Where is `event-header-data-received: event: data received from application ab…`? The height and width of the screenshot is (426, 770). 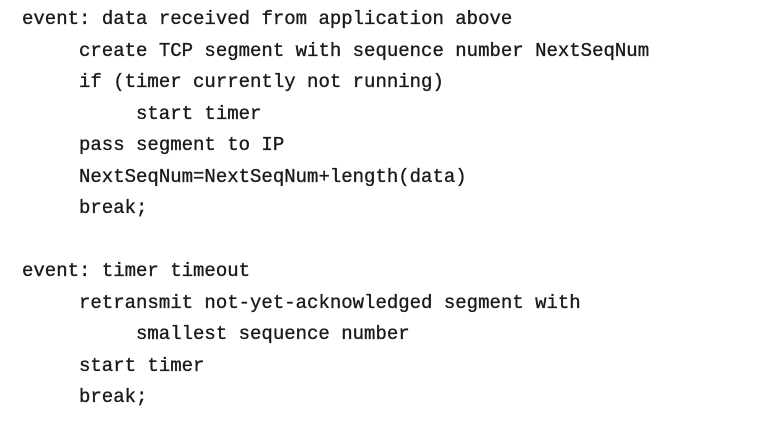
event-header-data-received: event: data received from application ab… is located at coordinates (267, 19).